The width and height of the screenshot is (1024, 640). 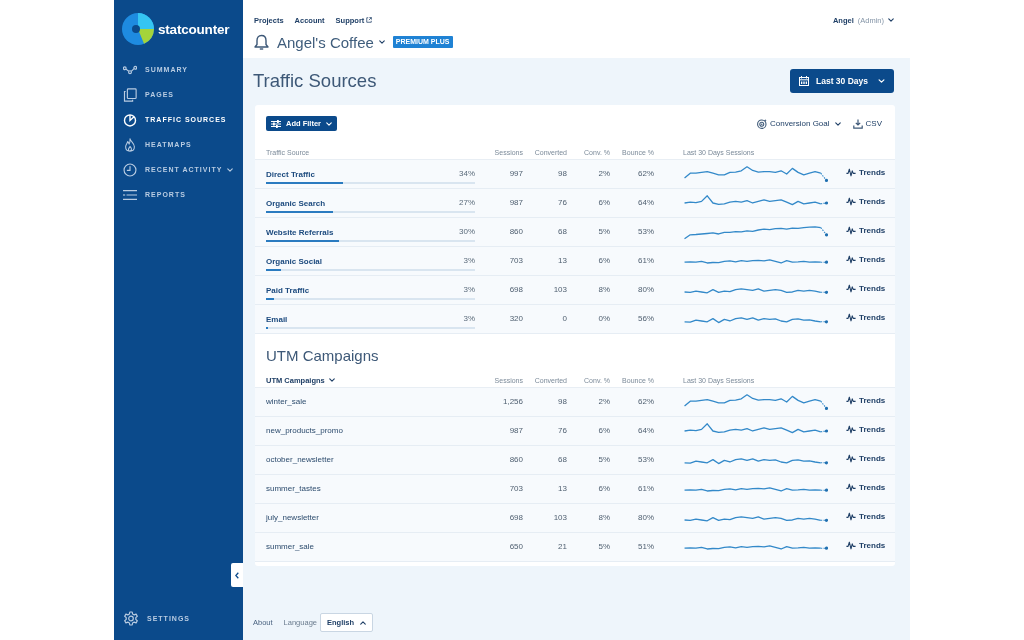 What do you see at coordinates (516, 174) in the screenshot?
I see `table-cell: 997` at bounding box center [516, 174].